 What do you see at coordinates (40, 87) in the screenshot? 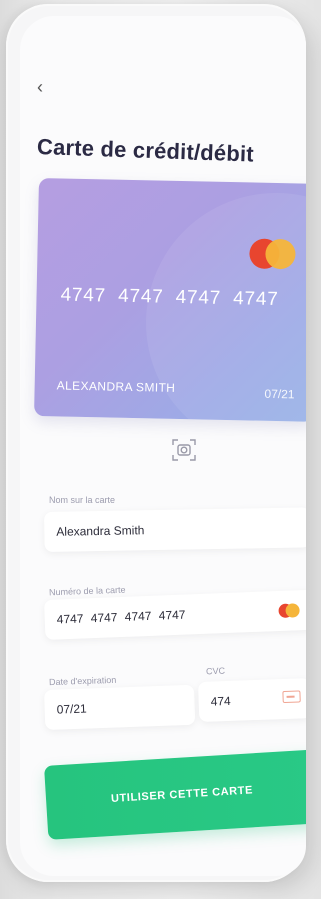
I see `chevron-left-icon: ‹` at bounding box center [40, 87].